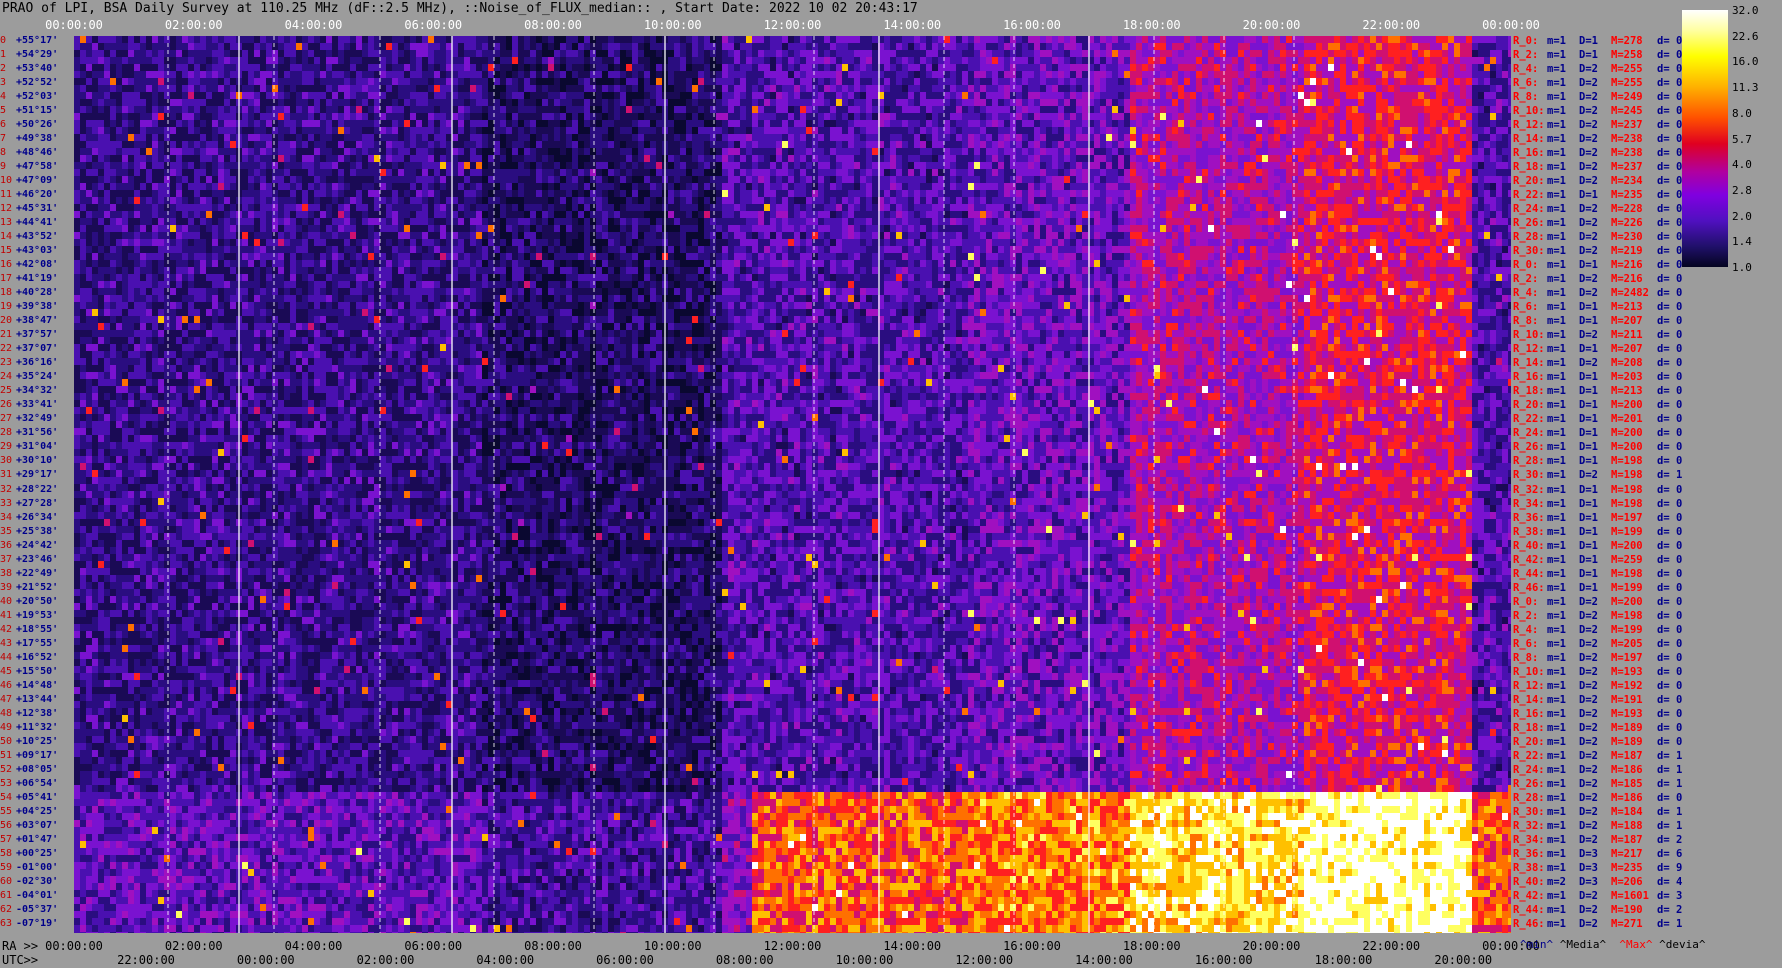 This screenshot has height=968, width=1782. Describe the element at coordinates (1627, 307) in the screenshot. I see `ray-max: M=213` at that location.